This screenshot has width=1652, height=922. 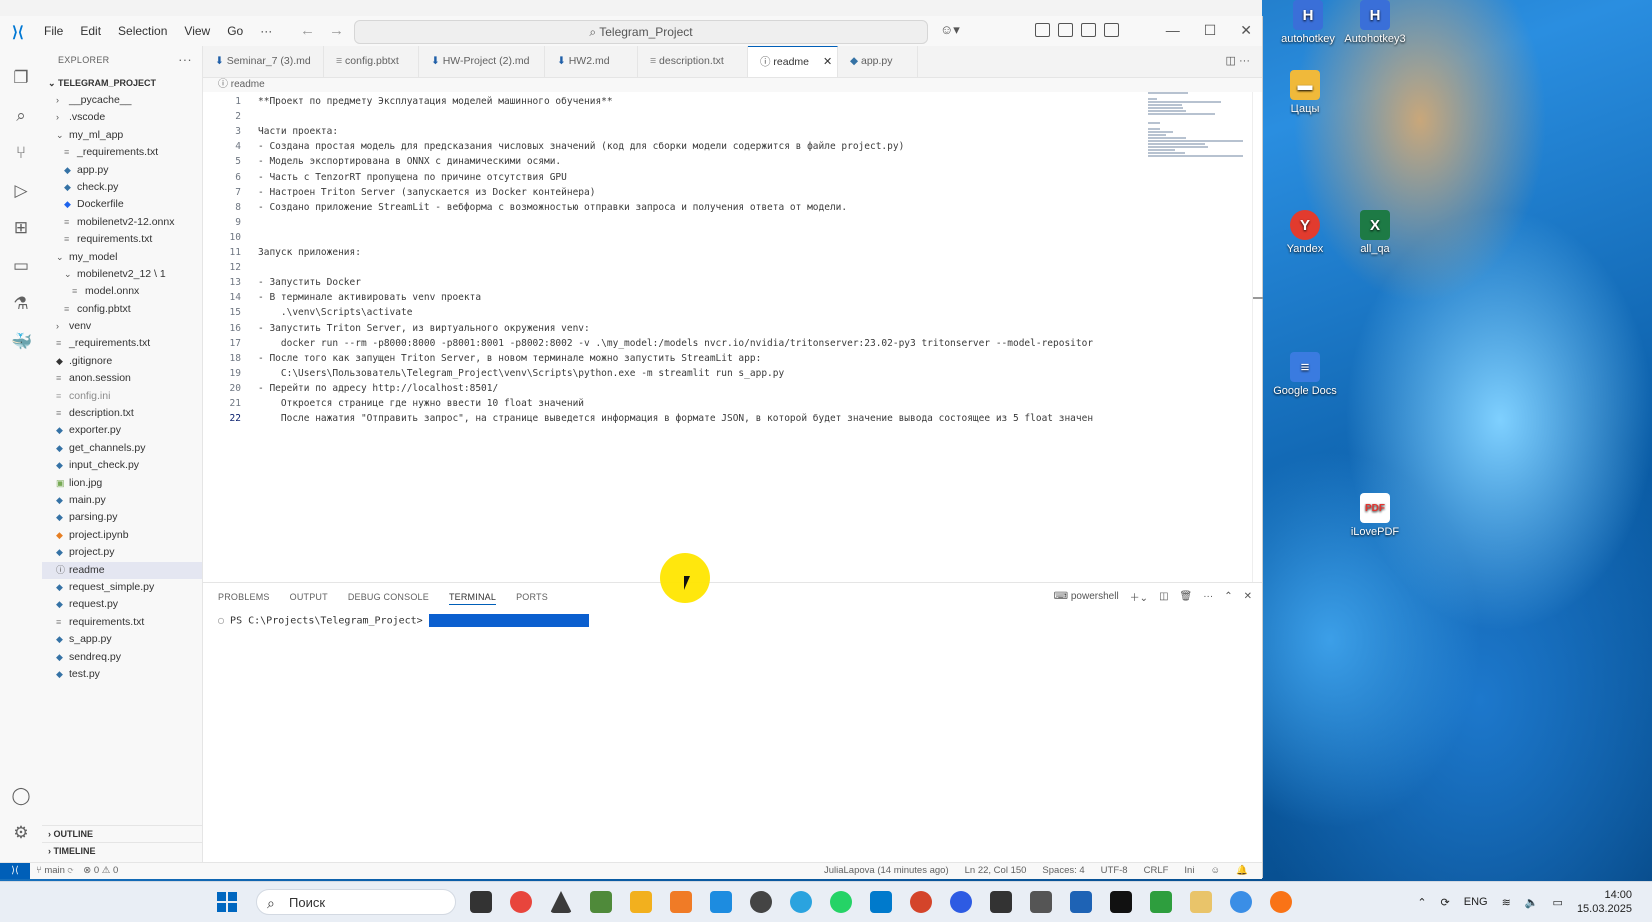 What do you see at coordinates (841, 902) in the screenshot?
I see `whatsapp-icon` at bounding box center [841, 902].